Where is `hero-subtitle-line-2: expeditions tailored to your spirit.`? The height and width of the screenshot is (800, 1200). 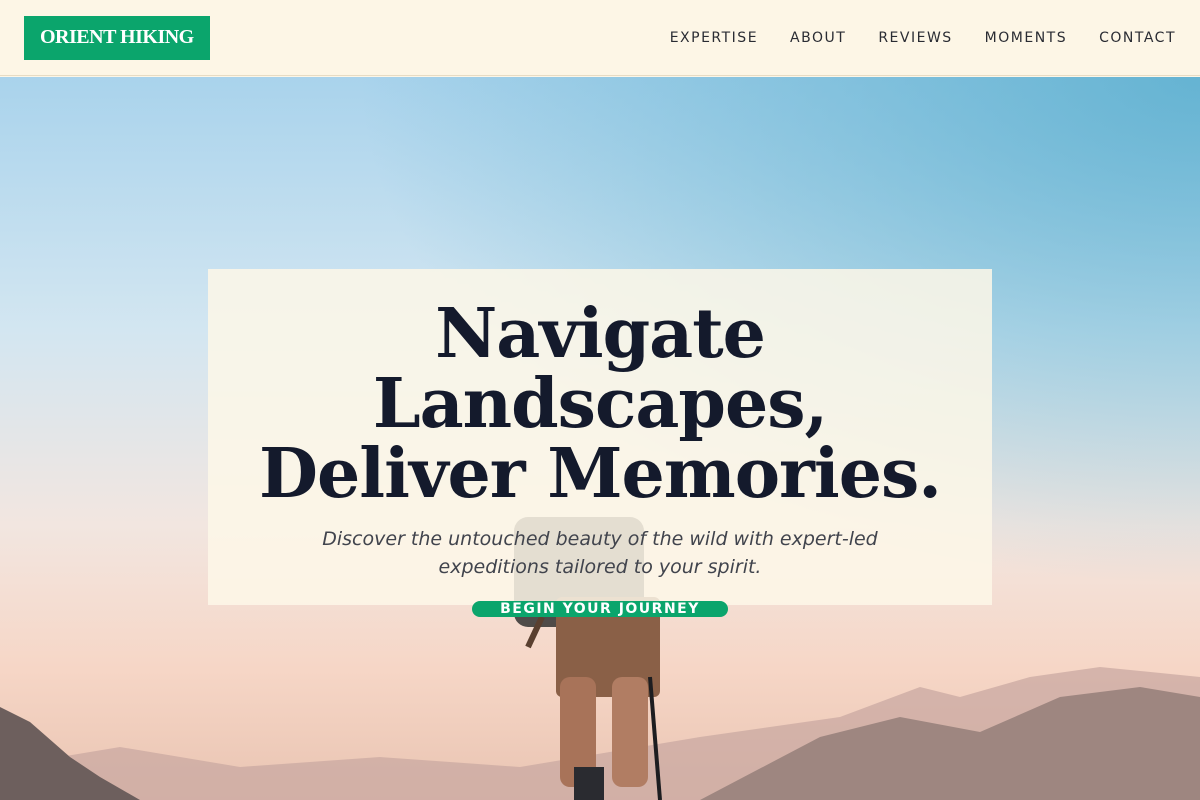 hero-subtitle-line-2: expeditions tailored to your spirit. is located at coordinates (600, 567).